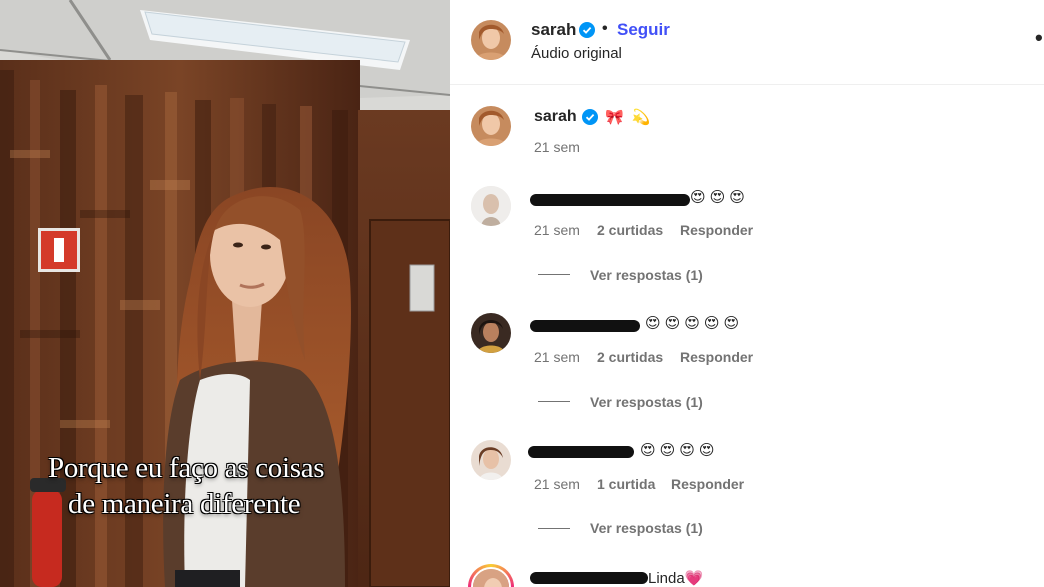  I want to click on caption-timestamp: 21 sem, so click(557, 147).